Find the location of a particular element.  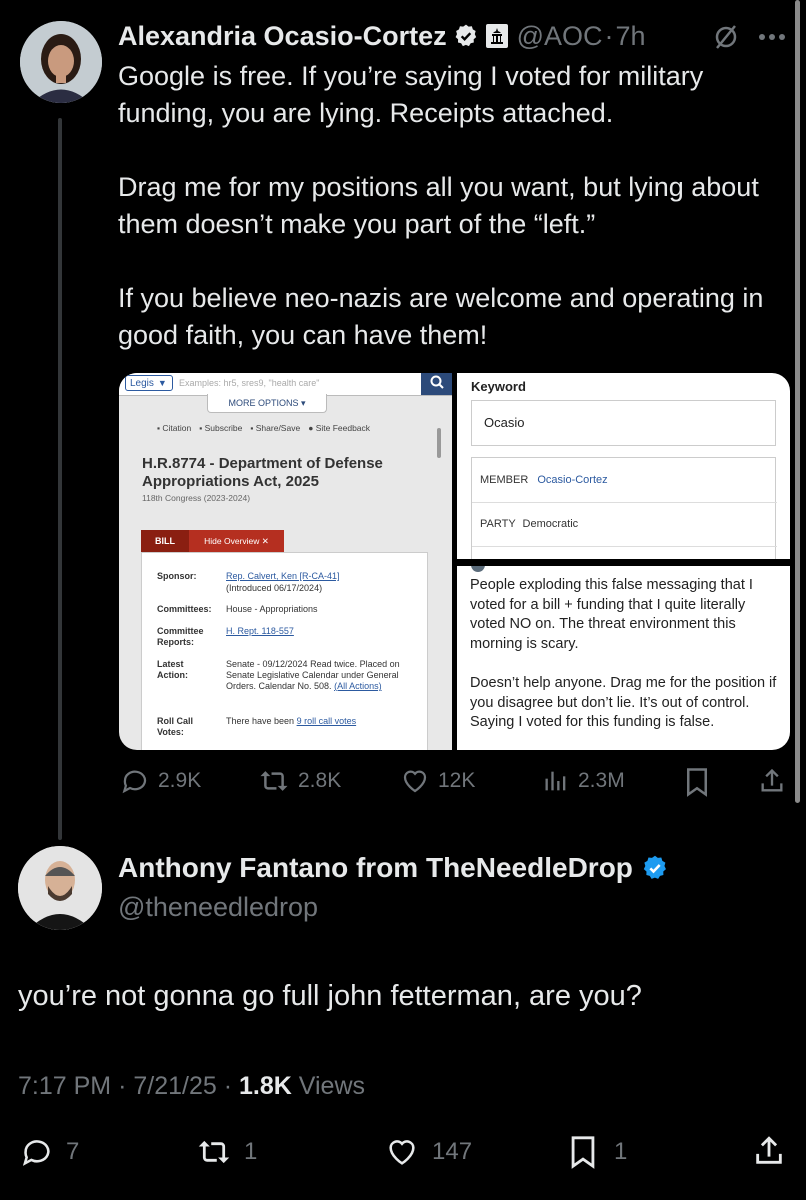

tweet-time: 7h is located at coordinates (631, 36).